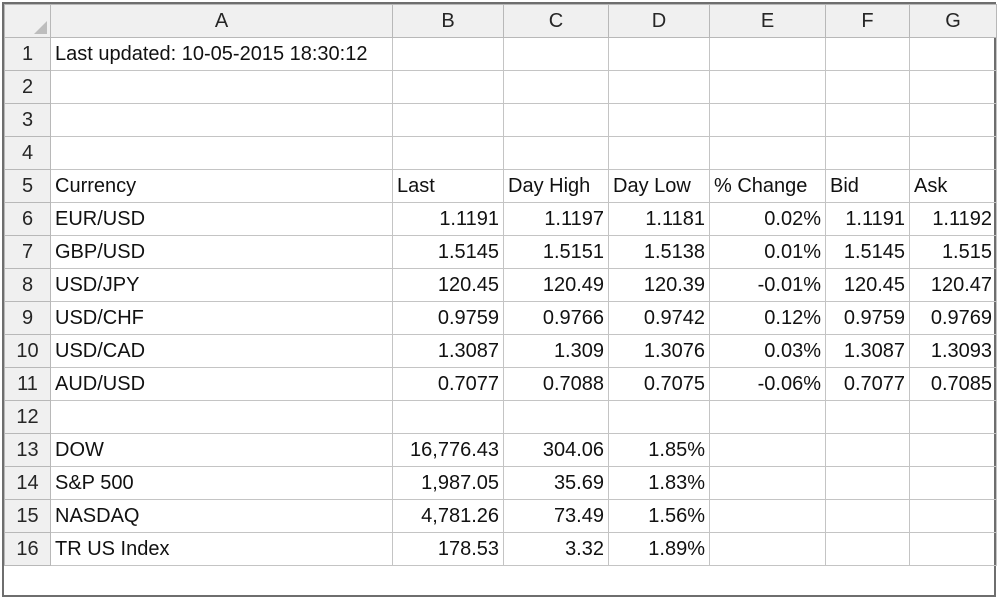 The image size is (1000, 601). Describe the element at coordinates (953, 153) in the screenshot. I see `cell-g4` at that location.